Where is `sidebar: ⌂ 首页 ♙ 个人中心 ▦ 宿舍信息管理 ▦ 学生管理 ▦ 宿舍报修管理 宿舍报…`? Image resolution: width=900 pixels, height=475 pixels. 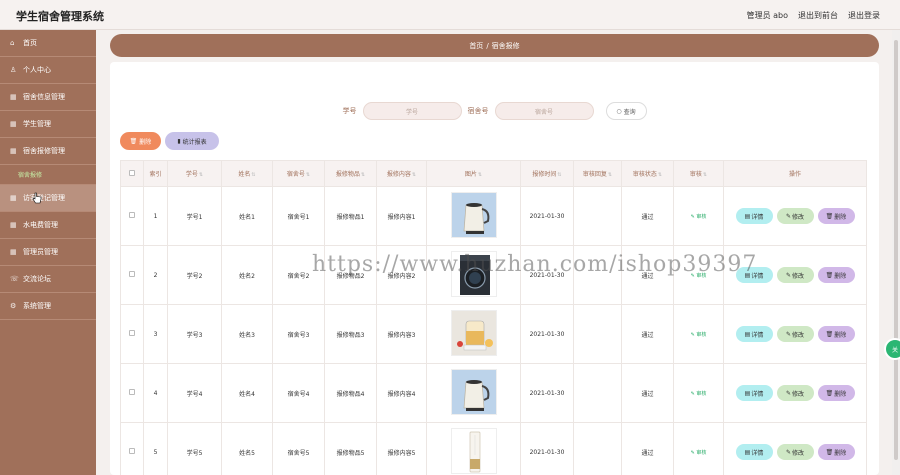 sidebar: ⌂ 首页 ♙ 个人中心 ▦ 宿舍信息管理 ▦ 学生管理 ▦ 宿舍报修管理 宿舍报… is located at coordinates (48, 252).